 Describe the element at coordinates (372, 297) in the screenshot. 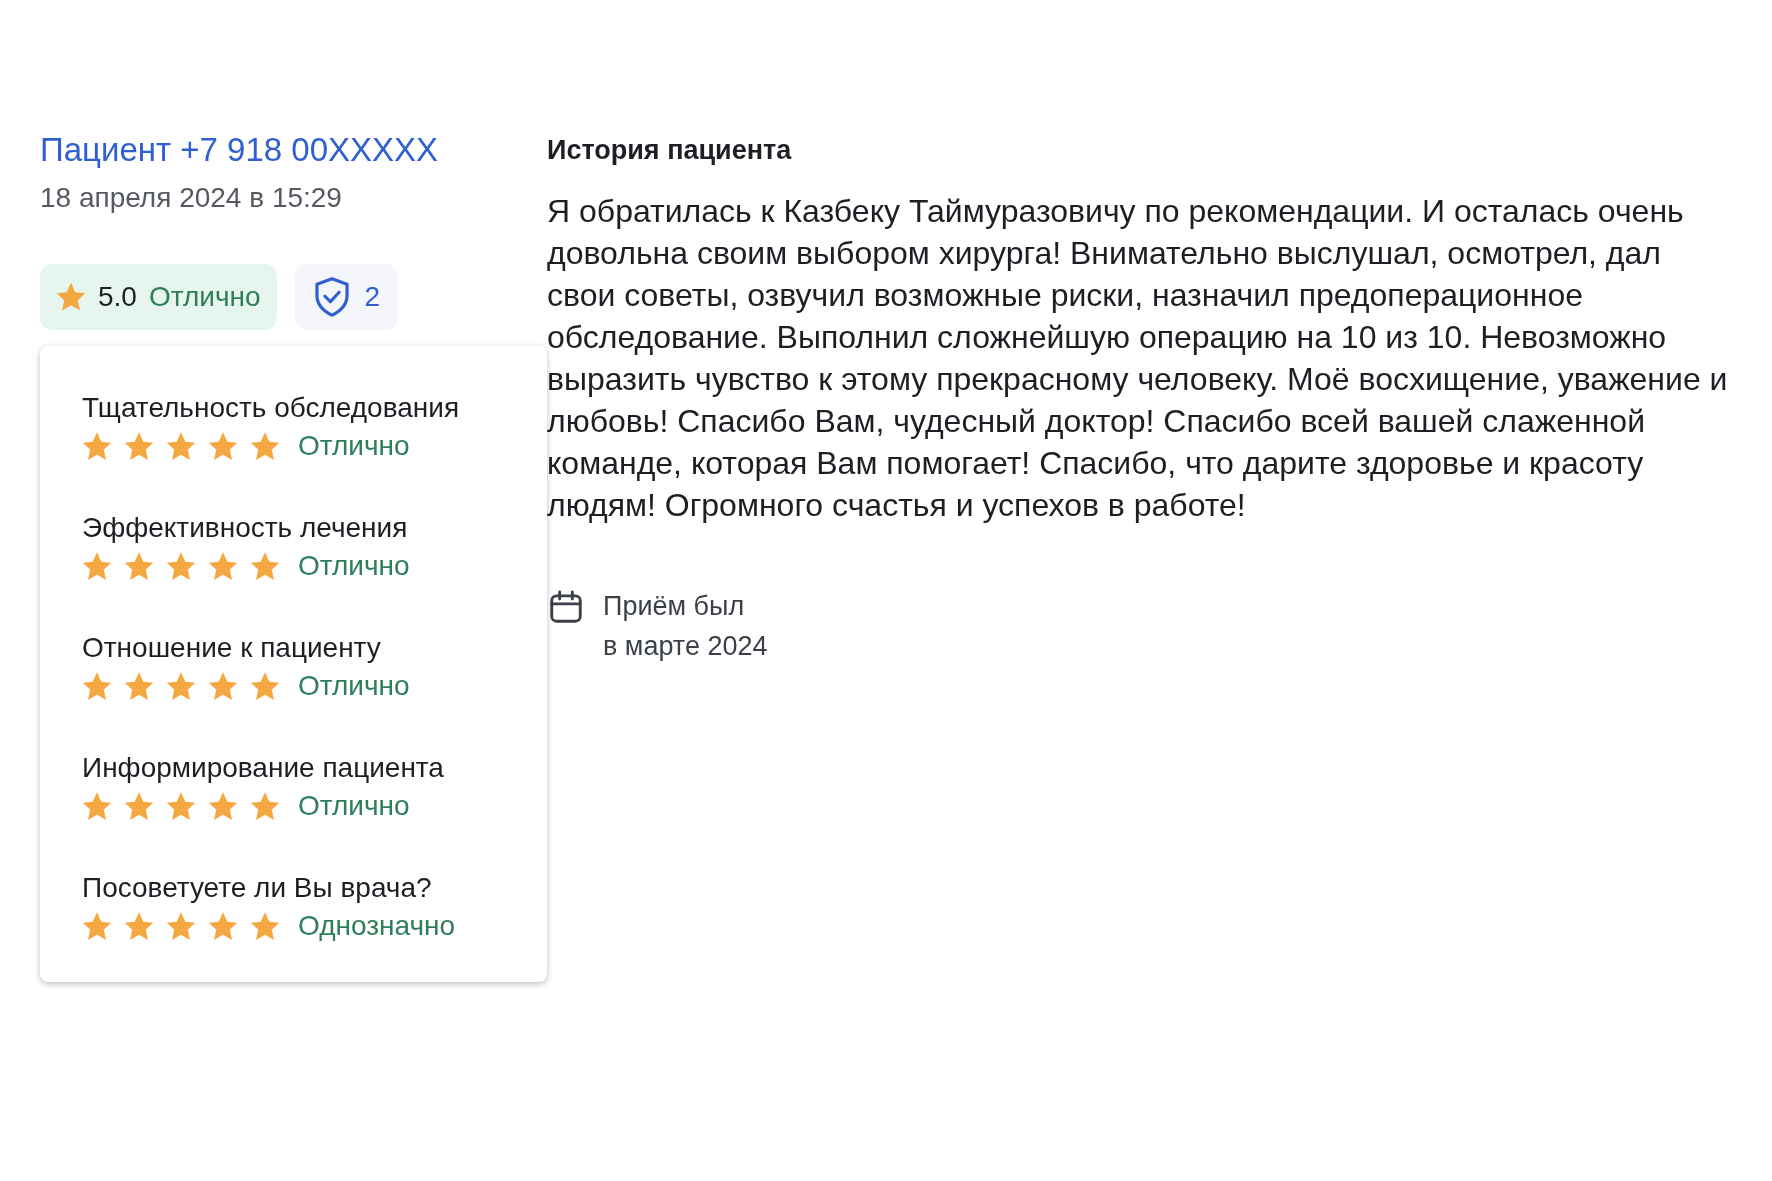

I see `verified-count: 2` at that location.